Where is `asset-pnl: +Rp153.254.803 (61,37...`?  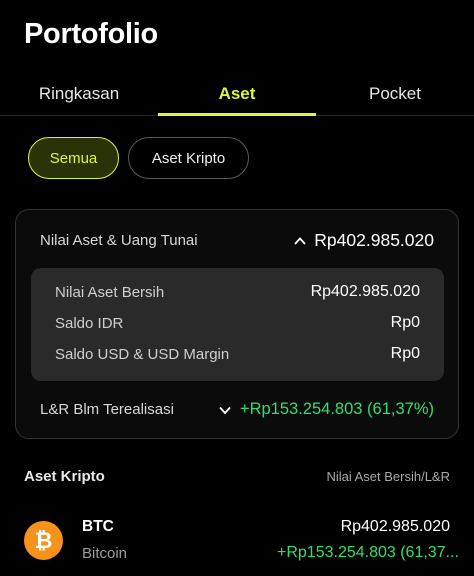
asset-pnl: +Rp153.254.803 (61,37... is located at coordinates (368, 552).